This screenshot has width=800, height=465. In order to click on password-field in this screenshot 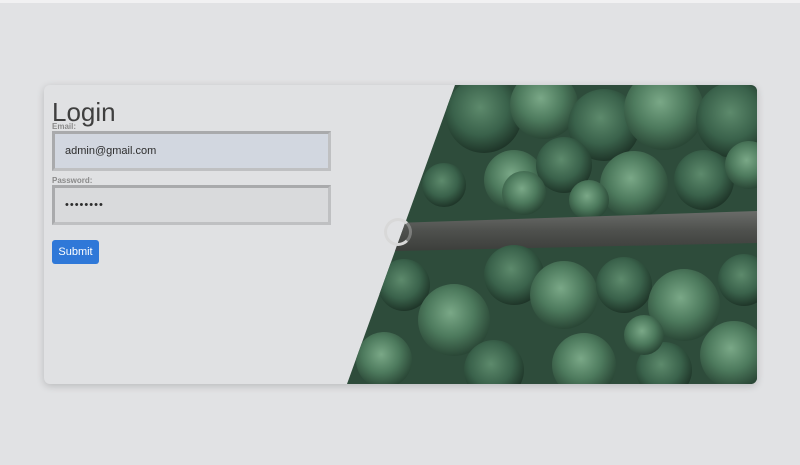, I will do `click(191, 205)`.